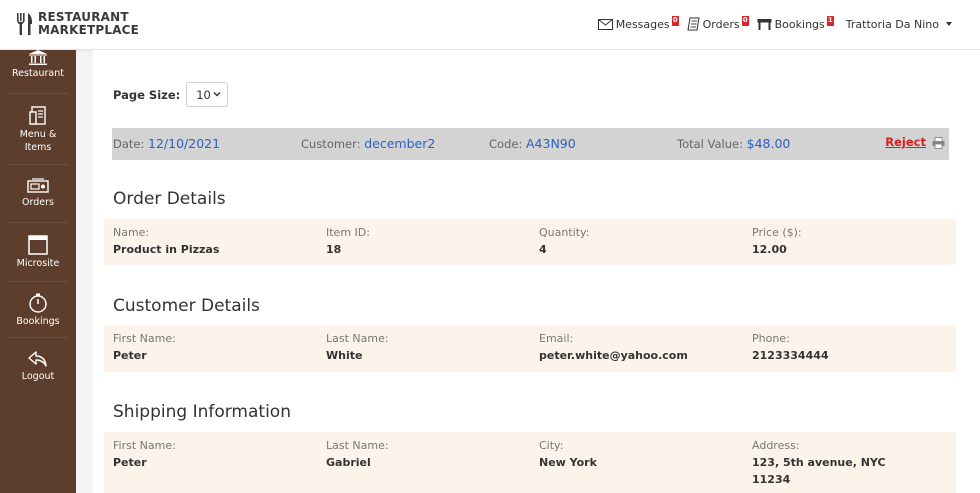 The height and width of the screenshot is (493, 980). Describe the element at coordinates (938, 143) in the screenshot. I see `print-icon` at that location.